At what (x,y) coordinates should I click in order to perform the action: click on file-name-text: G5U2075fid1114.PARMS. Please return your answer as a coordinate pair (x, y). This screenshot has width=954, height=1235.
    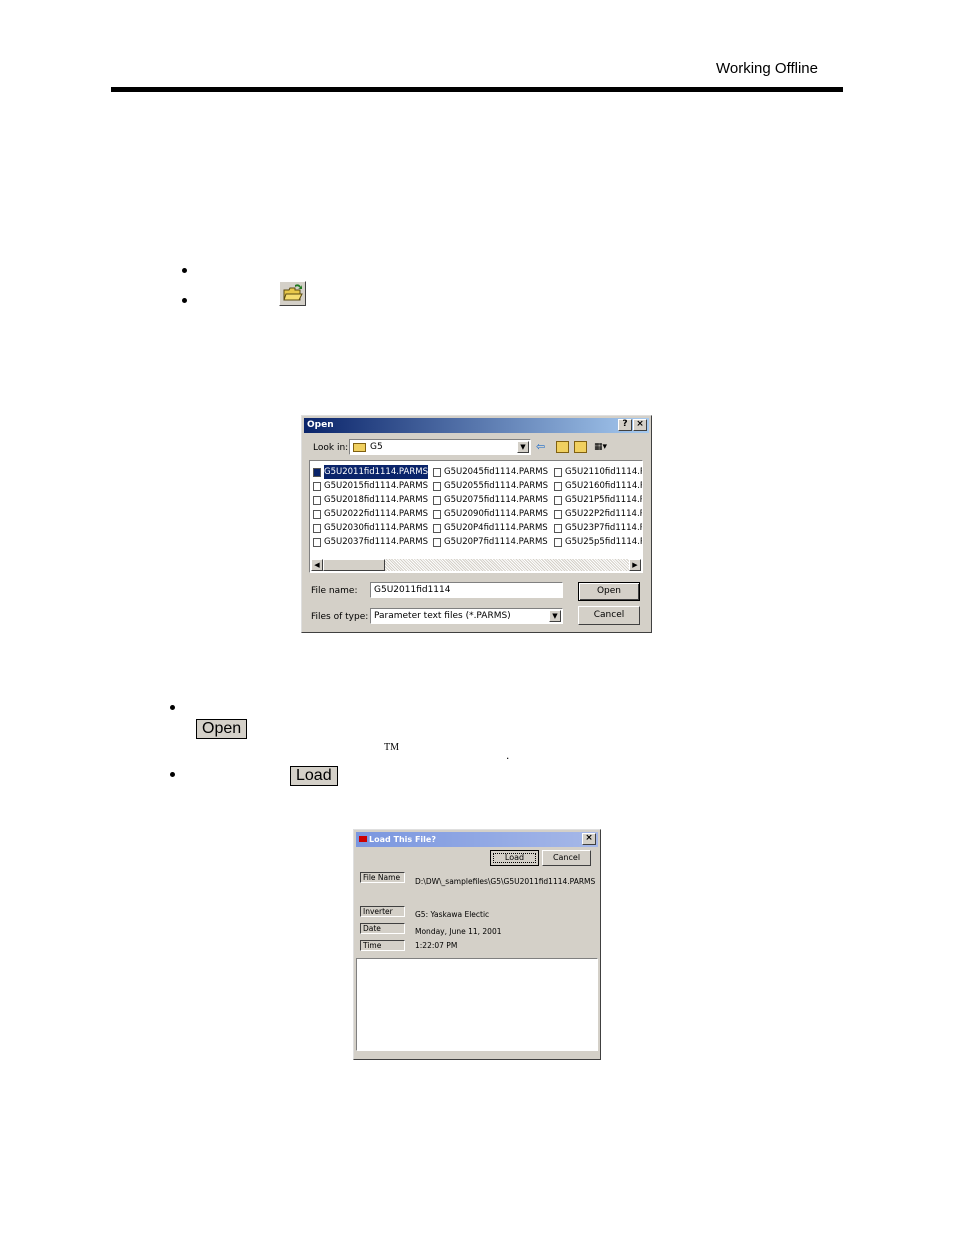
    Looking at the image, I should click on (496, 500).